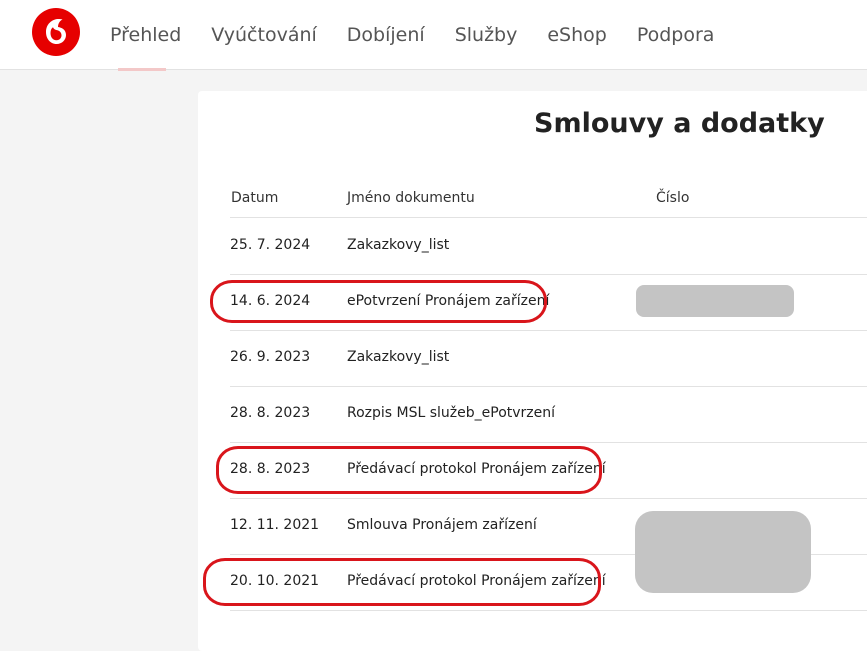  I want to click on table-row: 28. 8. 2023 Rozpis MSL služeb_ePotvrzení, so click(548, 414).